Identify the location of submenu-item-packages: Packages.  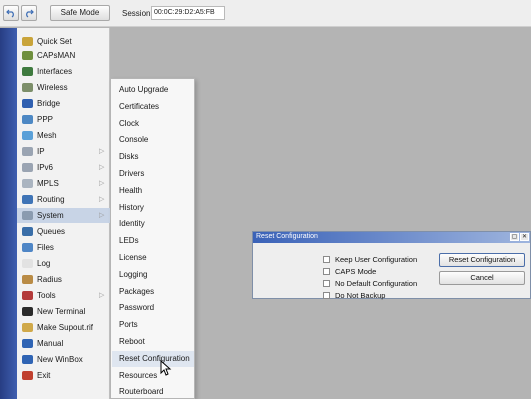
(153, 292).